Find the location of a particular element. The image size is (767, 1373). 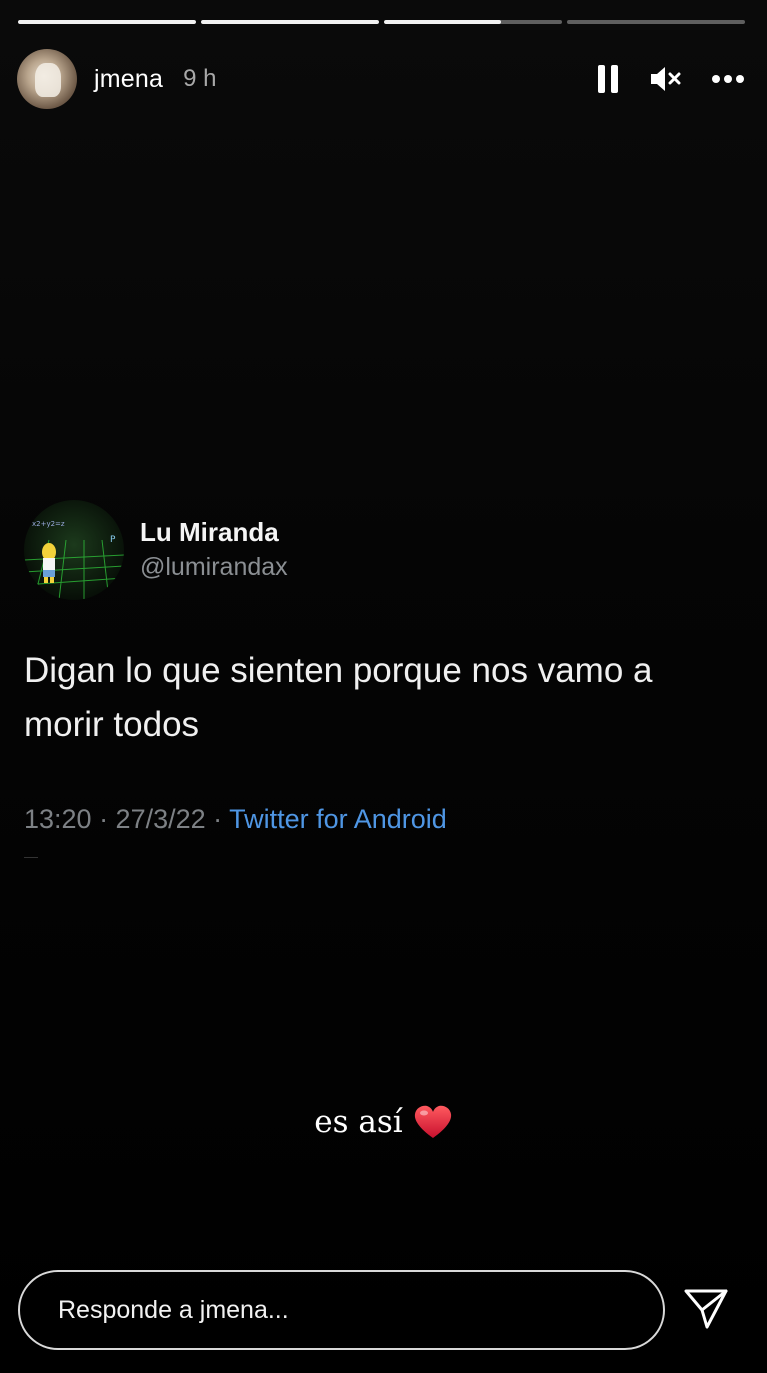

user-avatar is located at coordinates (47, 79).